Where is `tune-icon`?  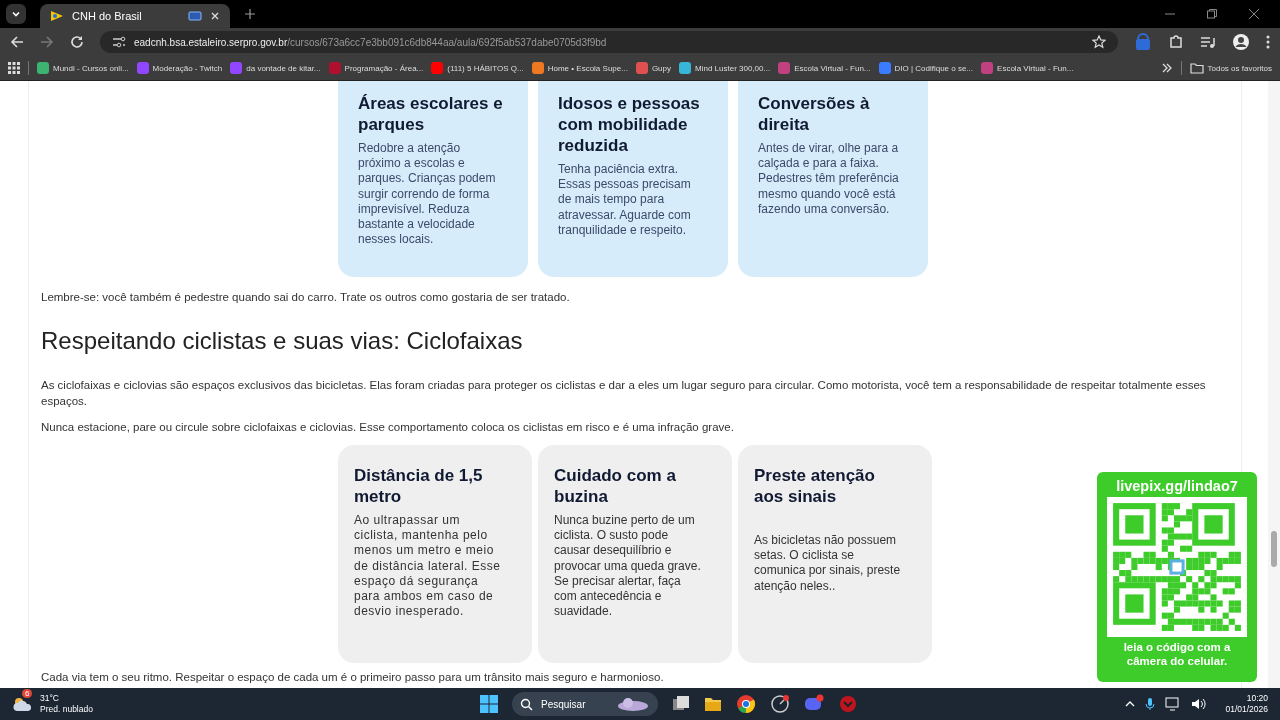
tune-icon is located at coordinates (119, 42).